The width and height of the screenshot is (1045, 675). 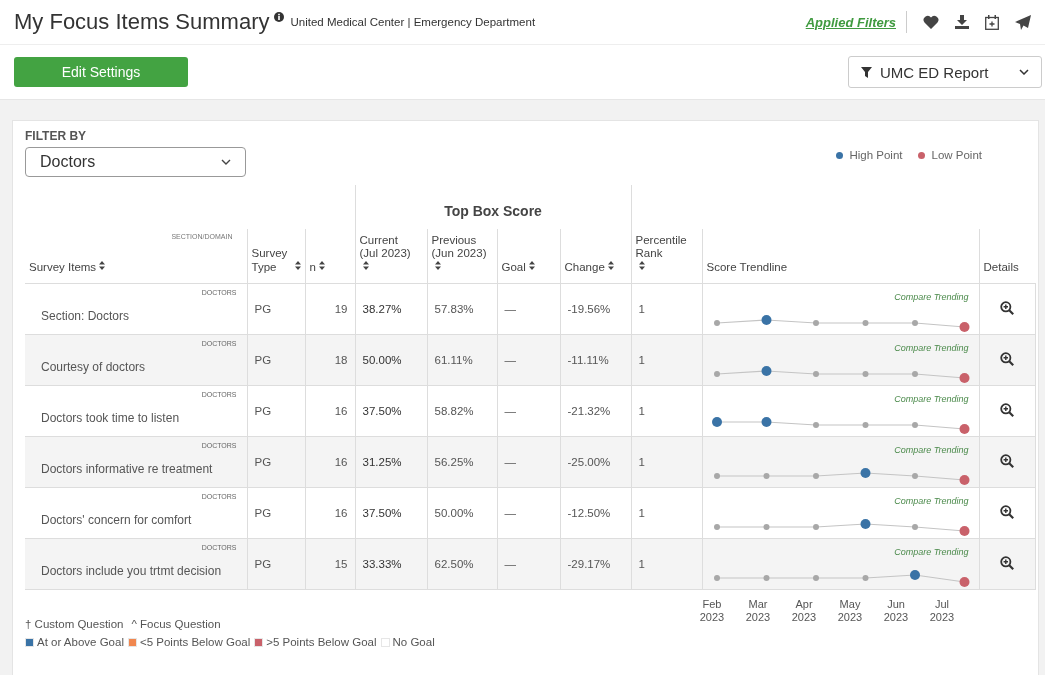 I want to click on column-header: Goal, so click(x=513, y=268).